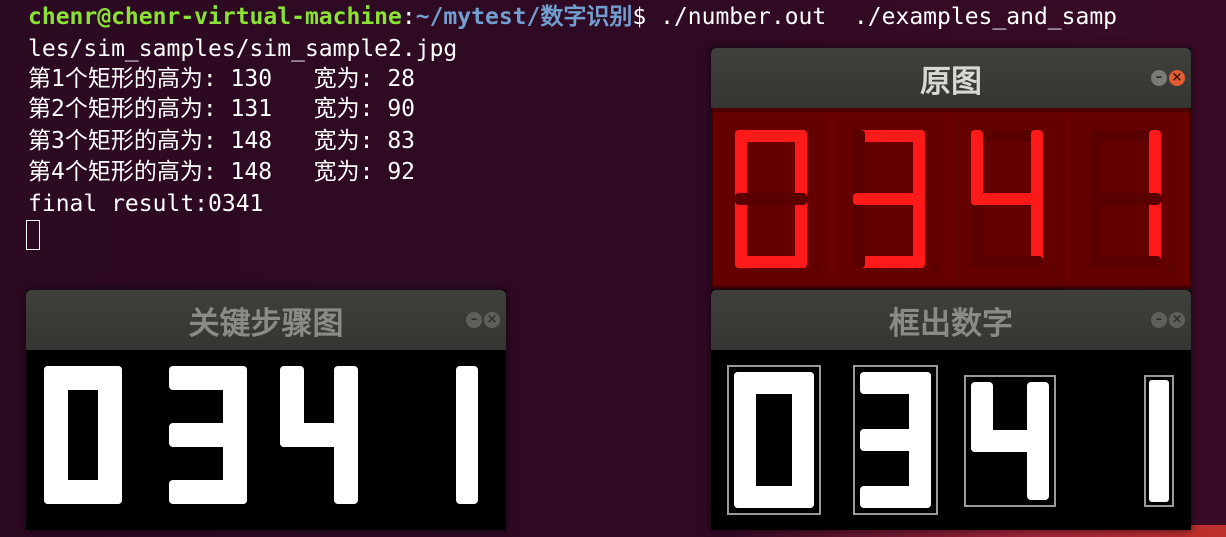 This screenshot has width=1226, height=537. What do you see at coordinates (222, 79) in the screenshot?
I see `output-line: 第1个矩形的高为: 130 宽为: 28` at bounding box center [222, 79].